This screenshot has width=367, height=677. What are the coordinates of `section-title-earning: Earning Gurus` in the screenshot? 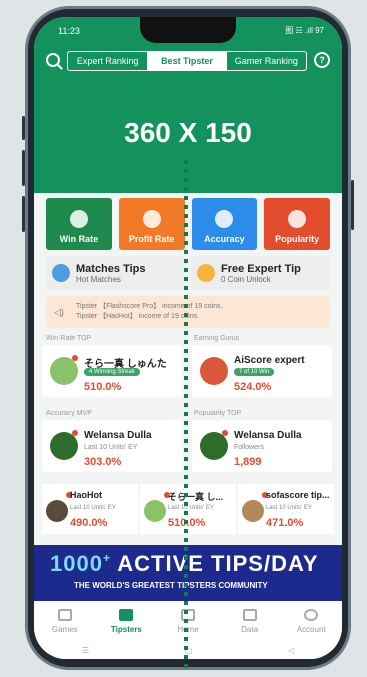 It's located at (217, 338).